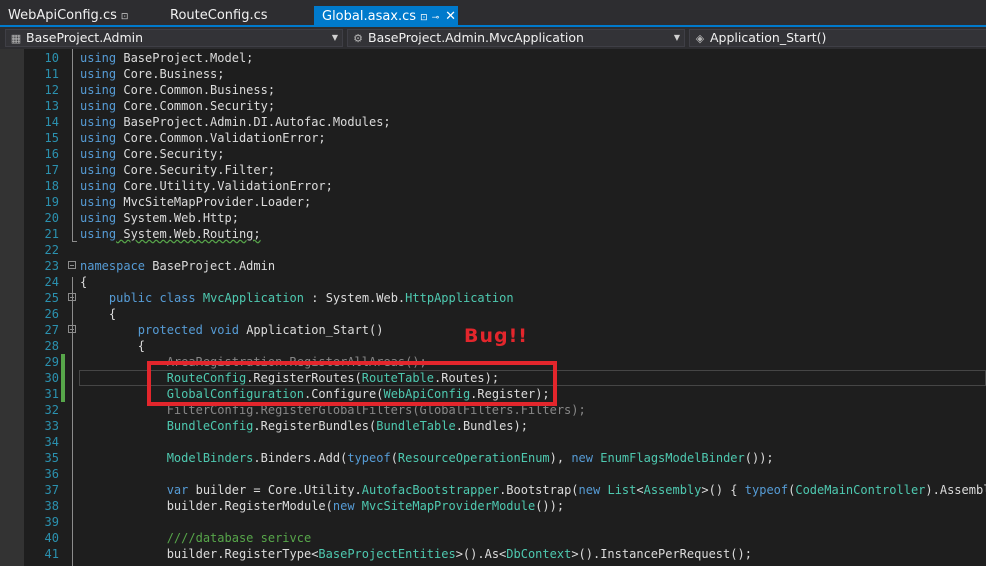 This screenshot has width=986, height=566. Describe the element at coordinates (352, 383) in the screenshot. I see `bug-highlight-box` at that location.